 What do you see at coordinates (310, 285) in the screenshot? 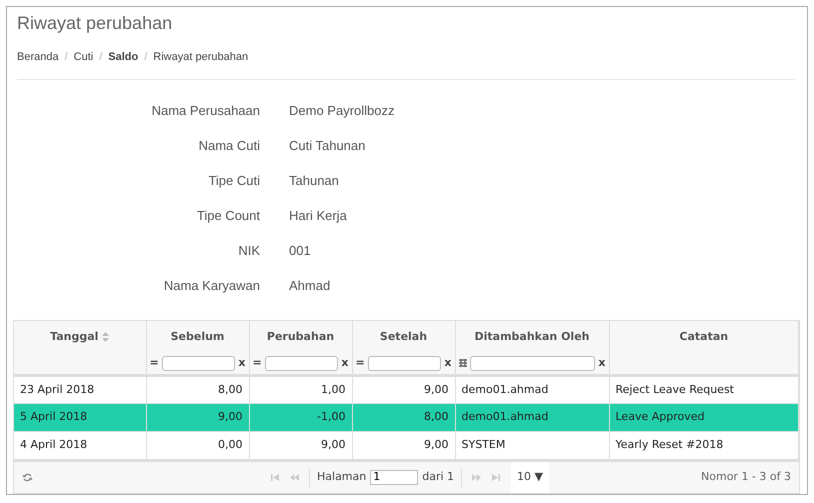
I see `field-value: Ahmad` at bounding box center [310, 285].